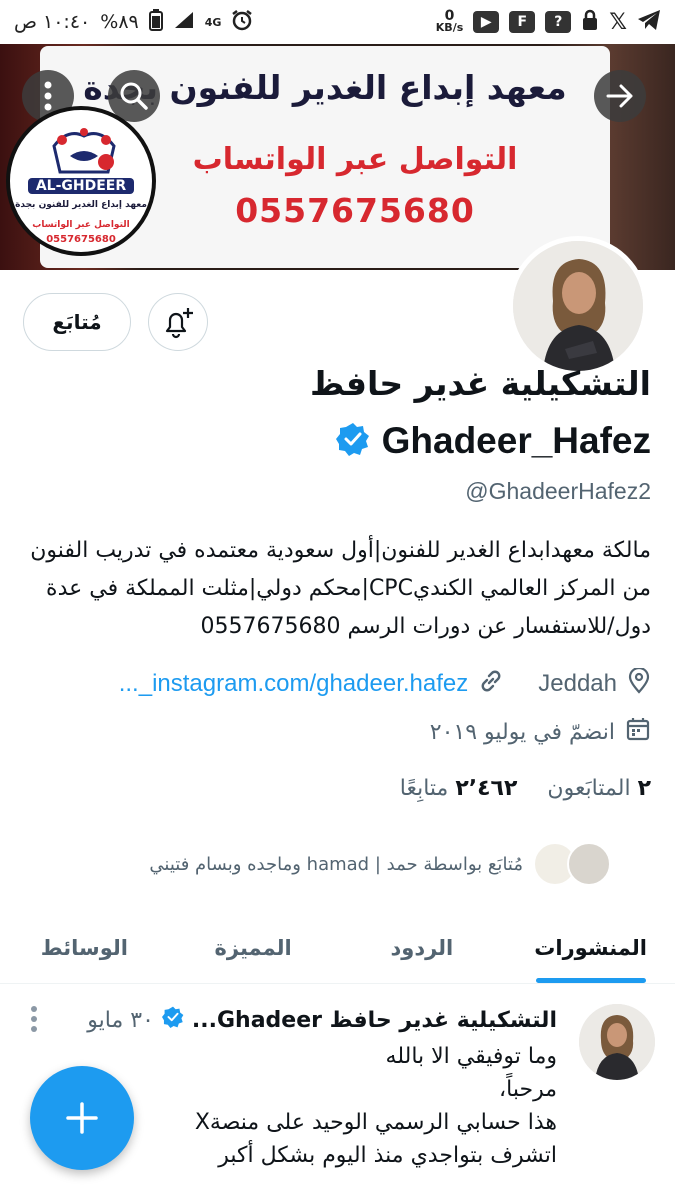  I want to click on joined-date: انضمّ في يوليو ٢٠١٩, so click(522, 732).